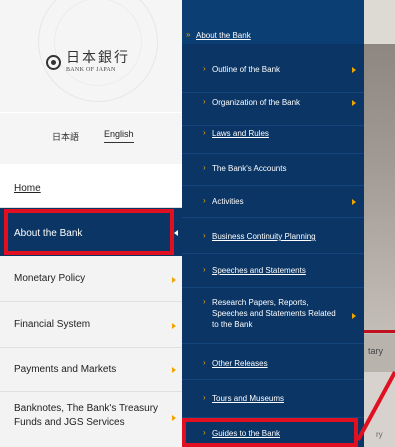 This screenshot has height=447, width=395. I want to click on bank-logo-icon, so click(53, 62).